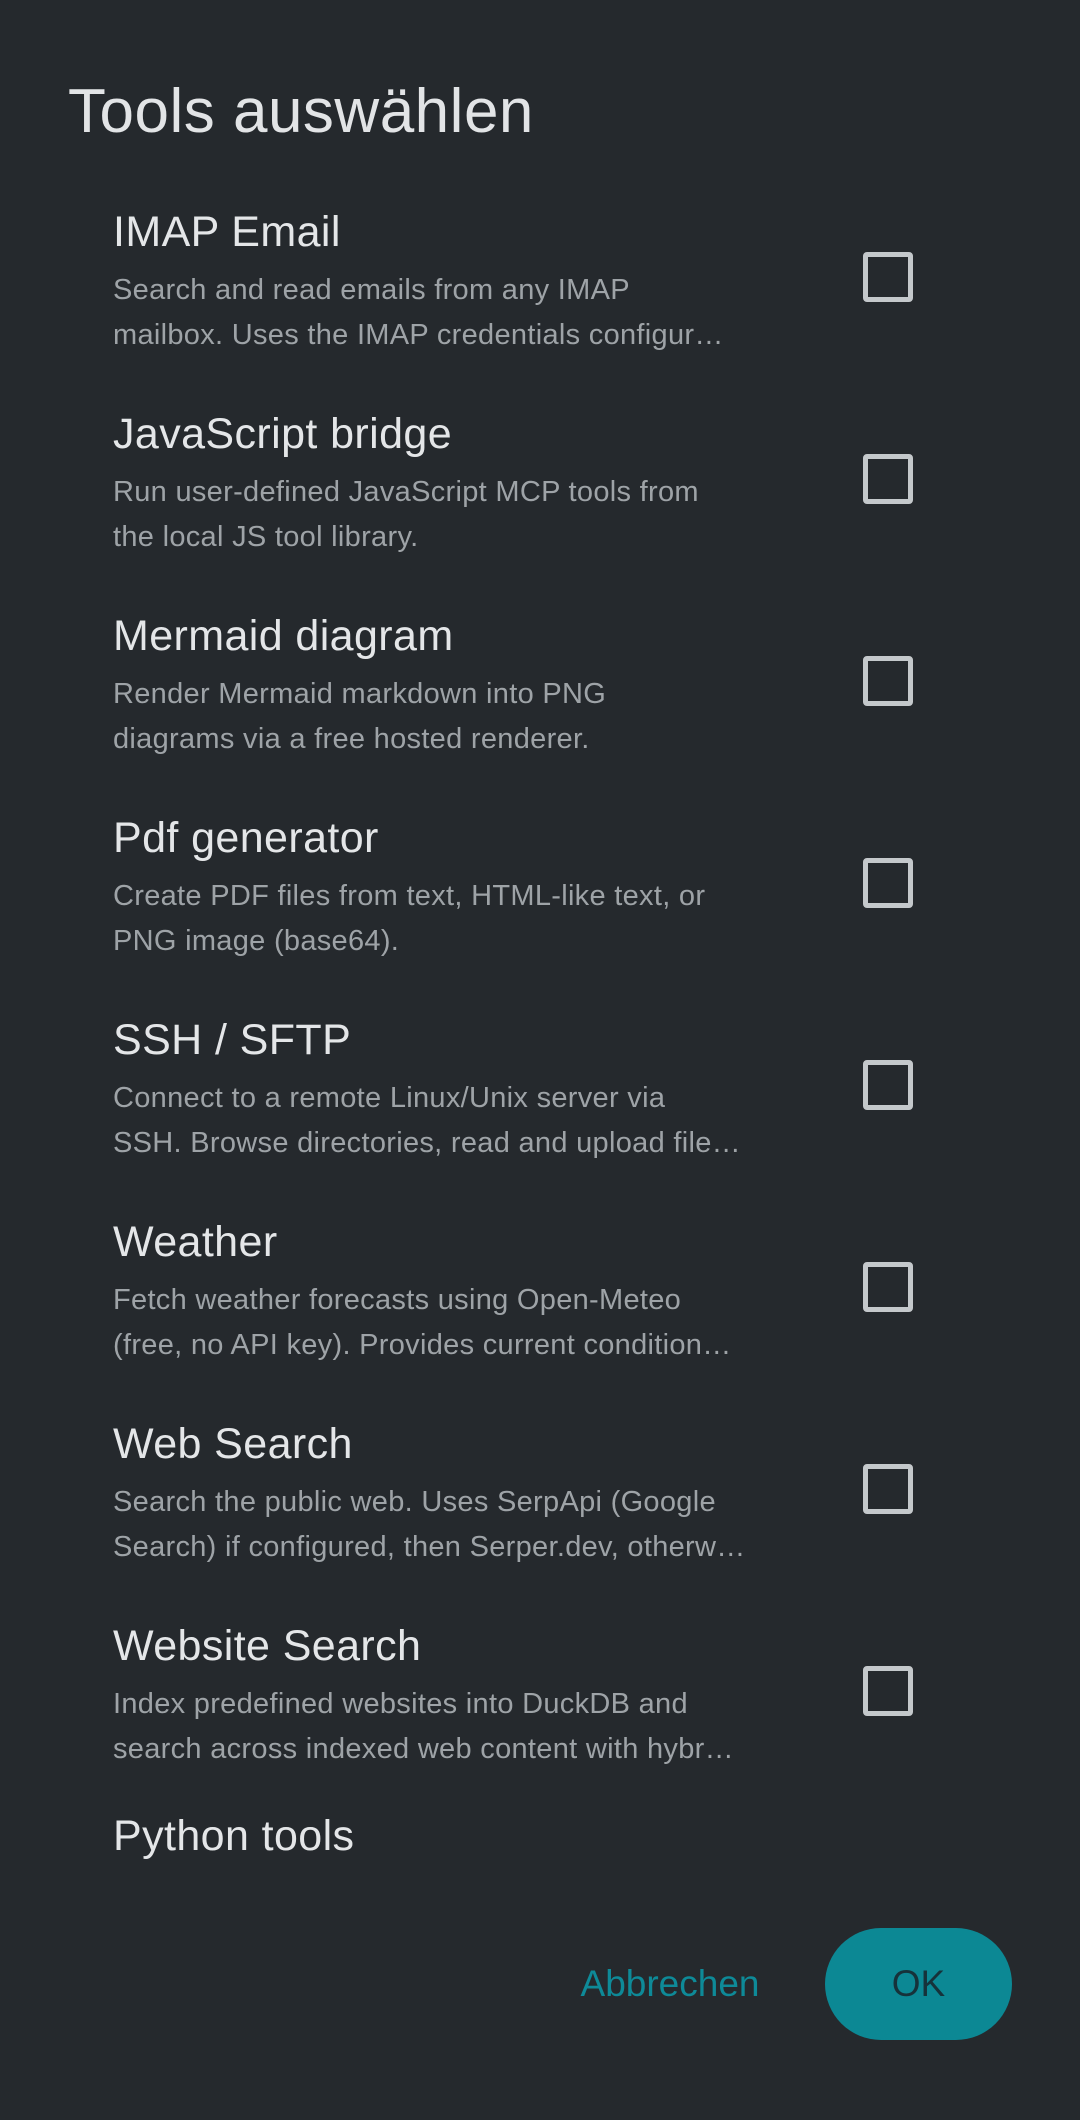  Describe the element at coordinates (670, 1984) in the screenshot. I see `cancel-button: Abbrechen` at that location.